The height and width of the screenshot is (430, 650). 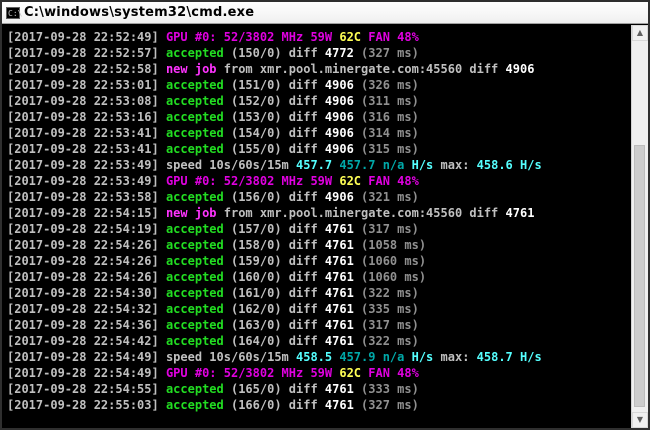 I want to click on window-title: C:\windows\system32\cmd.exe, so click(x=139, y=12).